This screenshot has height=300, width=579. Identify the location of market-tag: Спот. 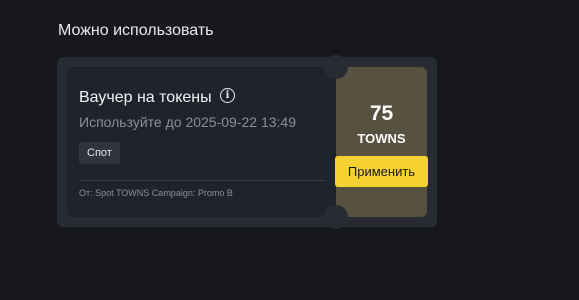
(99, 153).